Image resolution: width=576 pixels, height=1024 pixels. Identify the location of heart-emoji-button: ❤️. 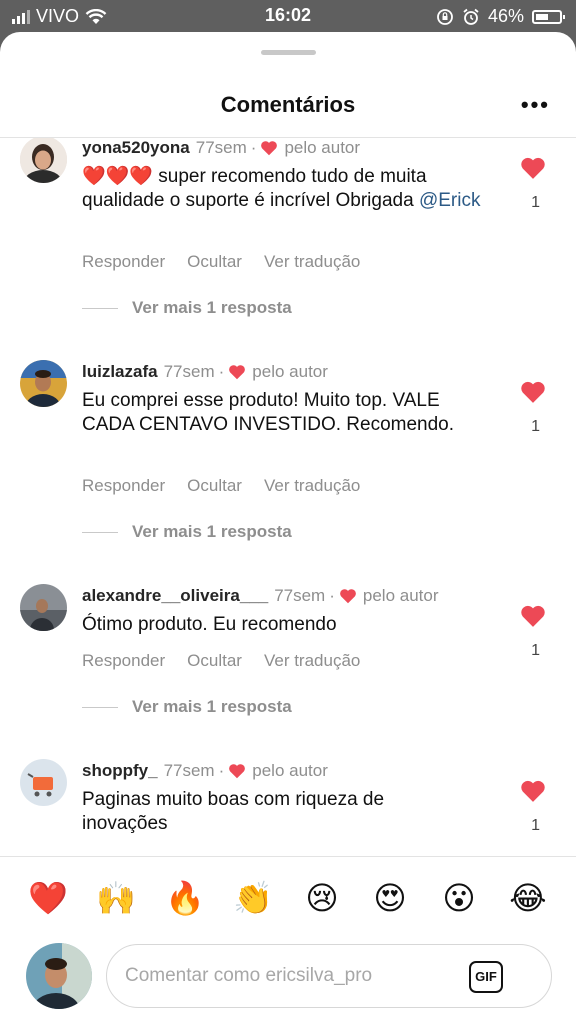
(48, 898).